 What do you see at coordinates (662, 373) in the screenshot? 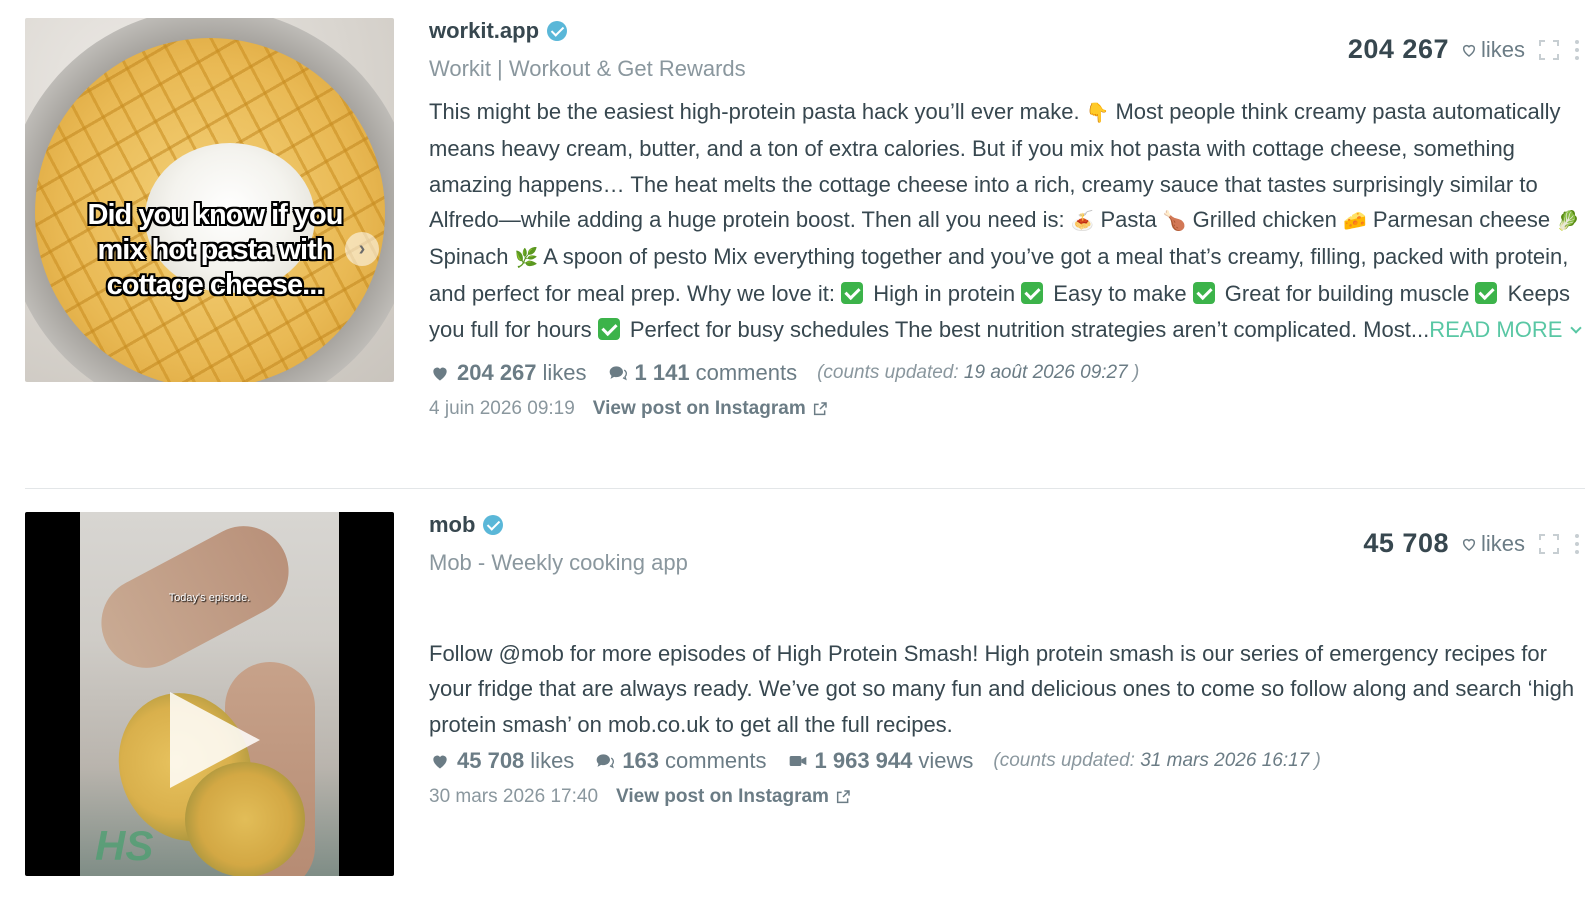
I see `comments-count: 1 141` at bounding box center [662, 373].